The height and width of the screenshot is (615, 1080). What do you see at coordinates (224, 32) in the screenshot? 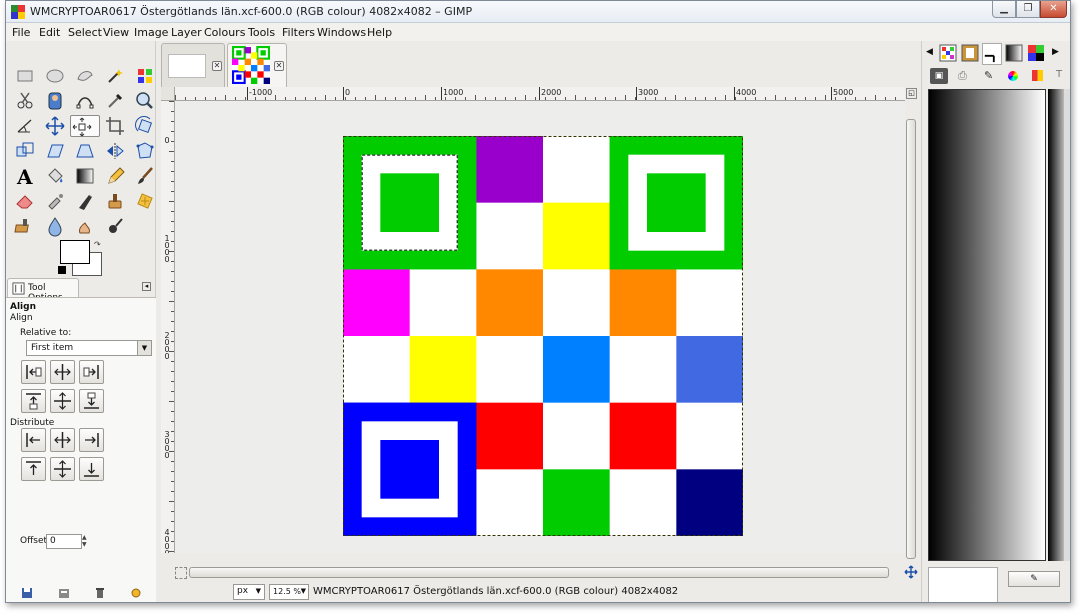
I see `menu-colours: Colours` at bounding box center [224, 32].